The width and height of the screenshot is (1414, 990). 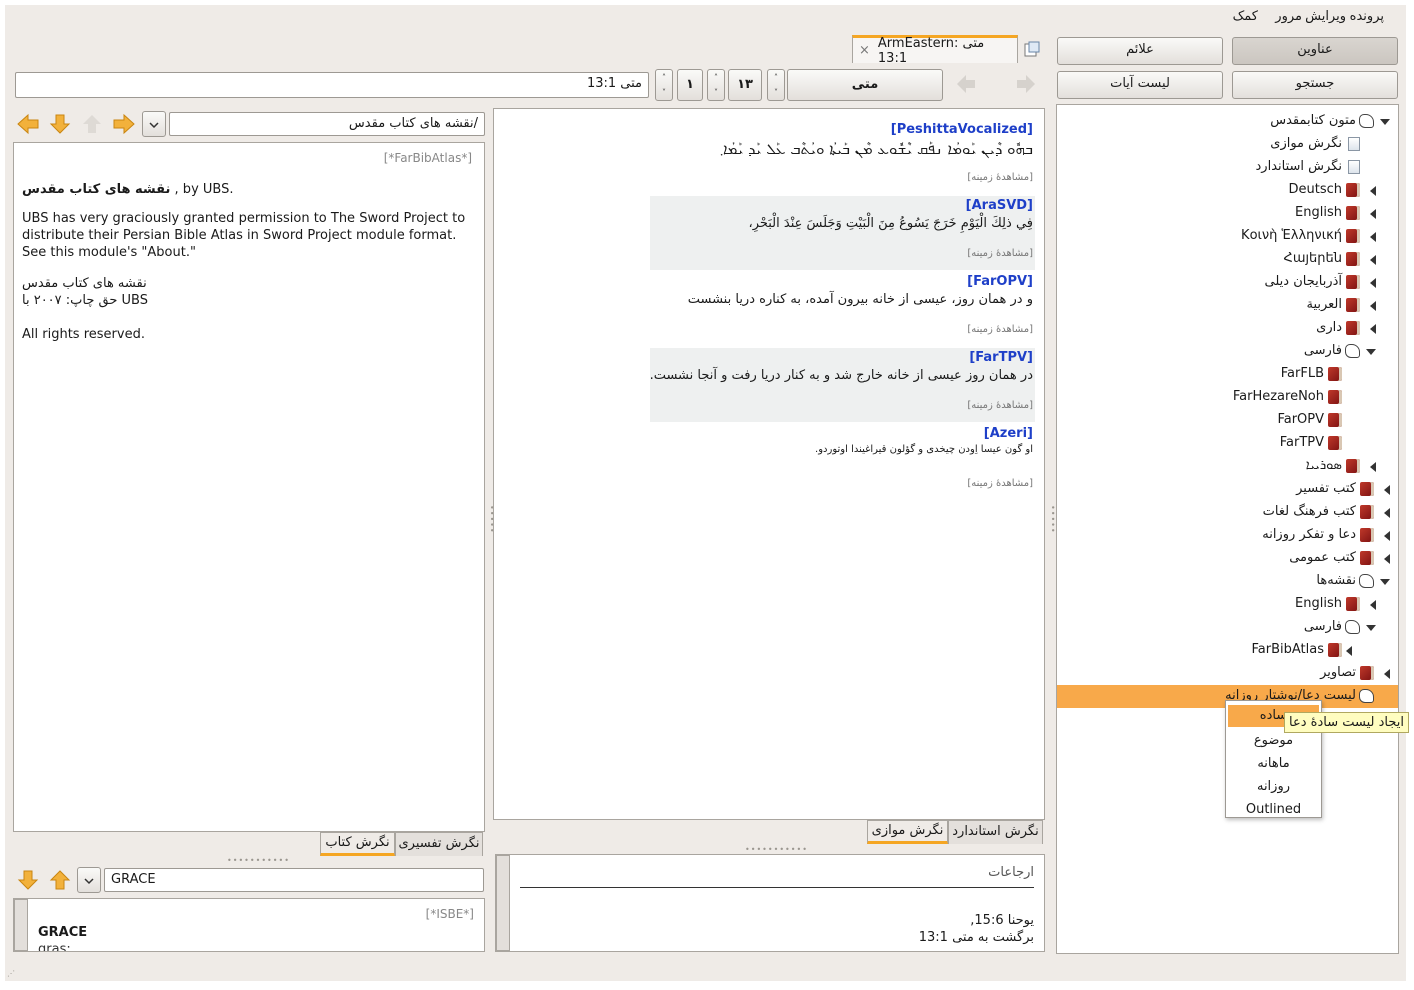 I want to click on chapter-spinner: ˄ ˅, so click(x=716, y=85).